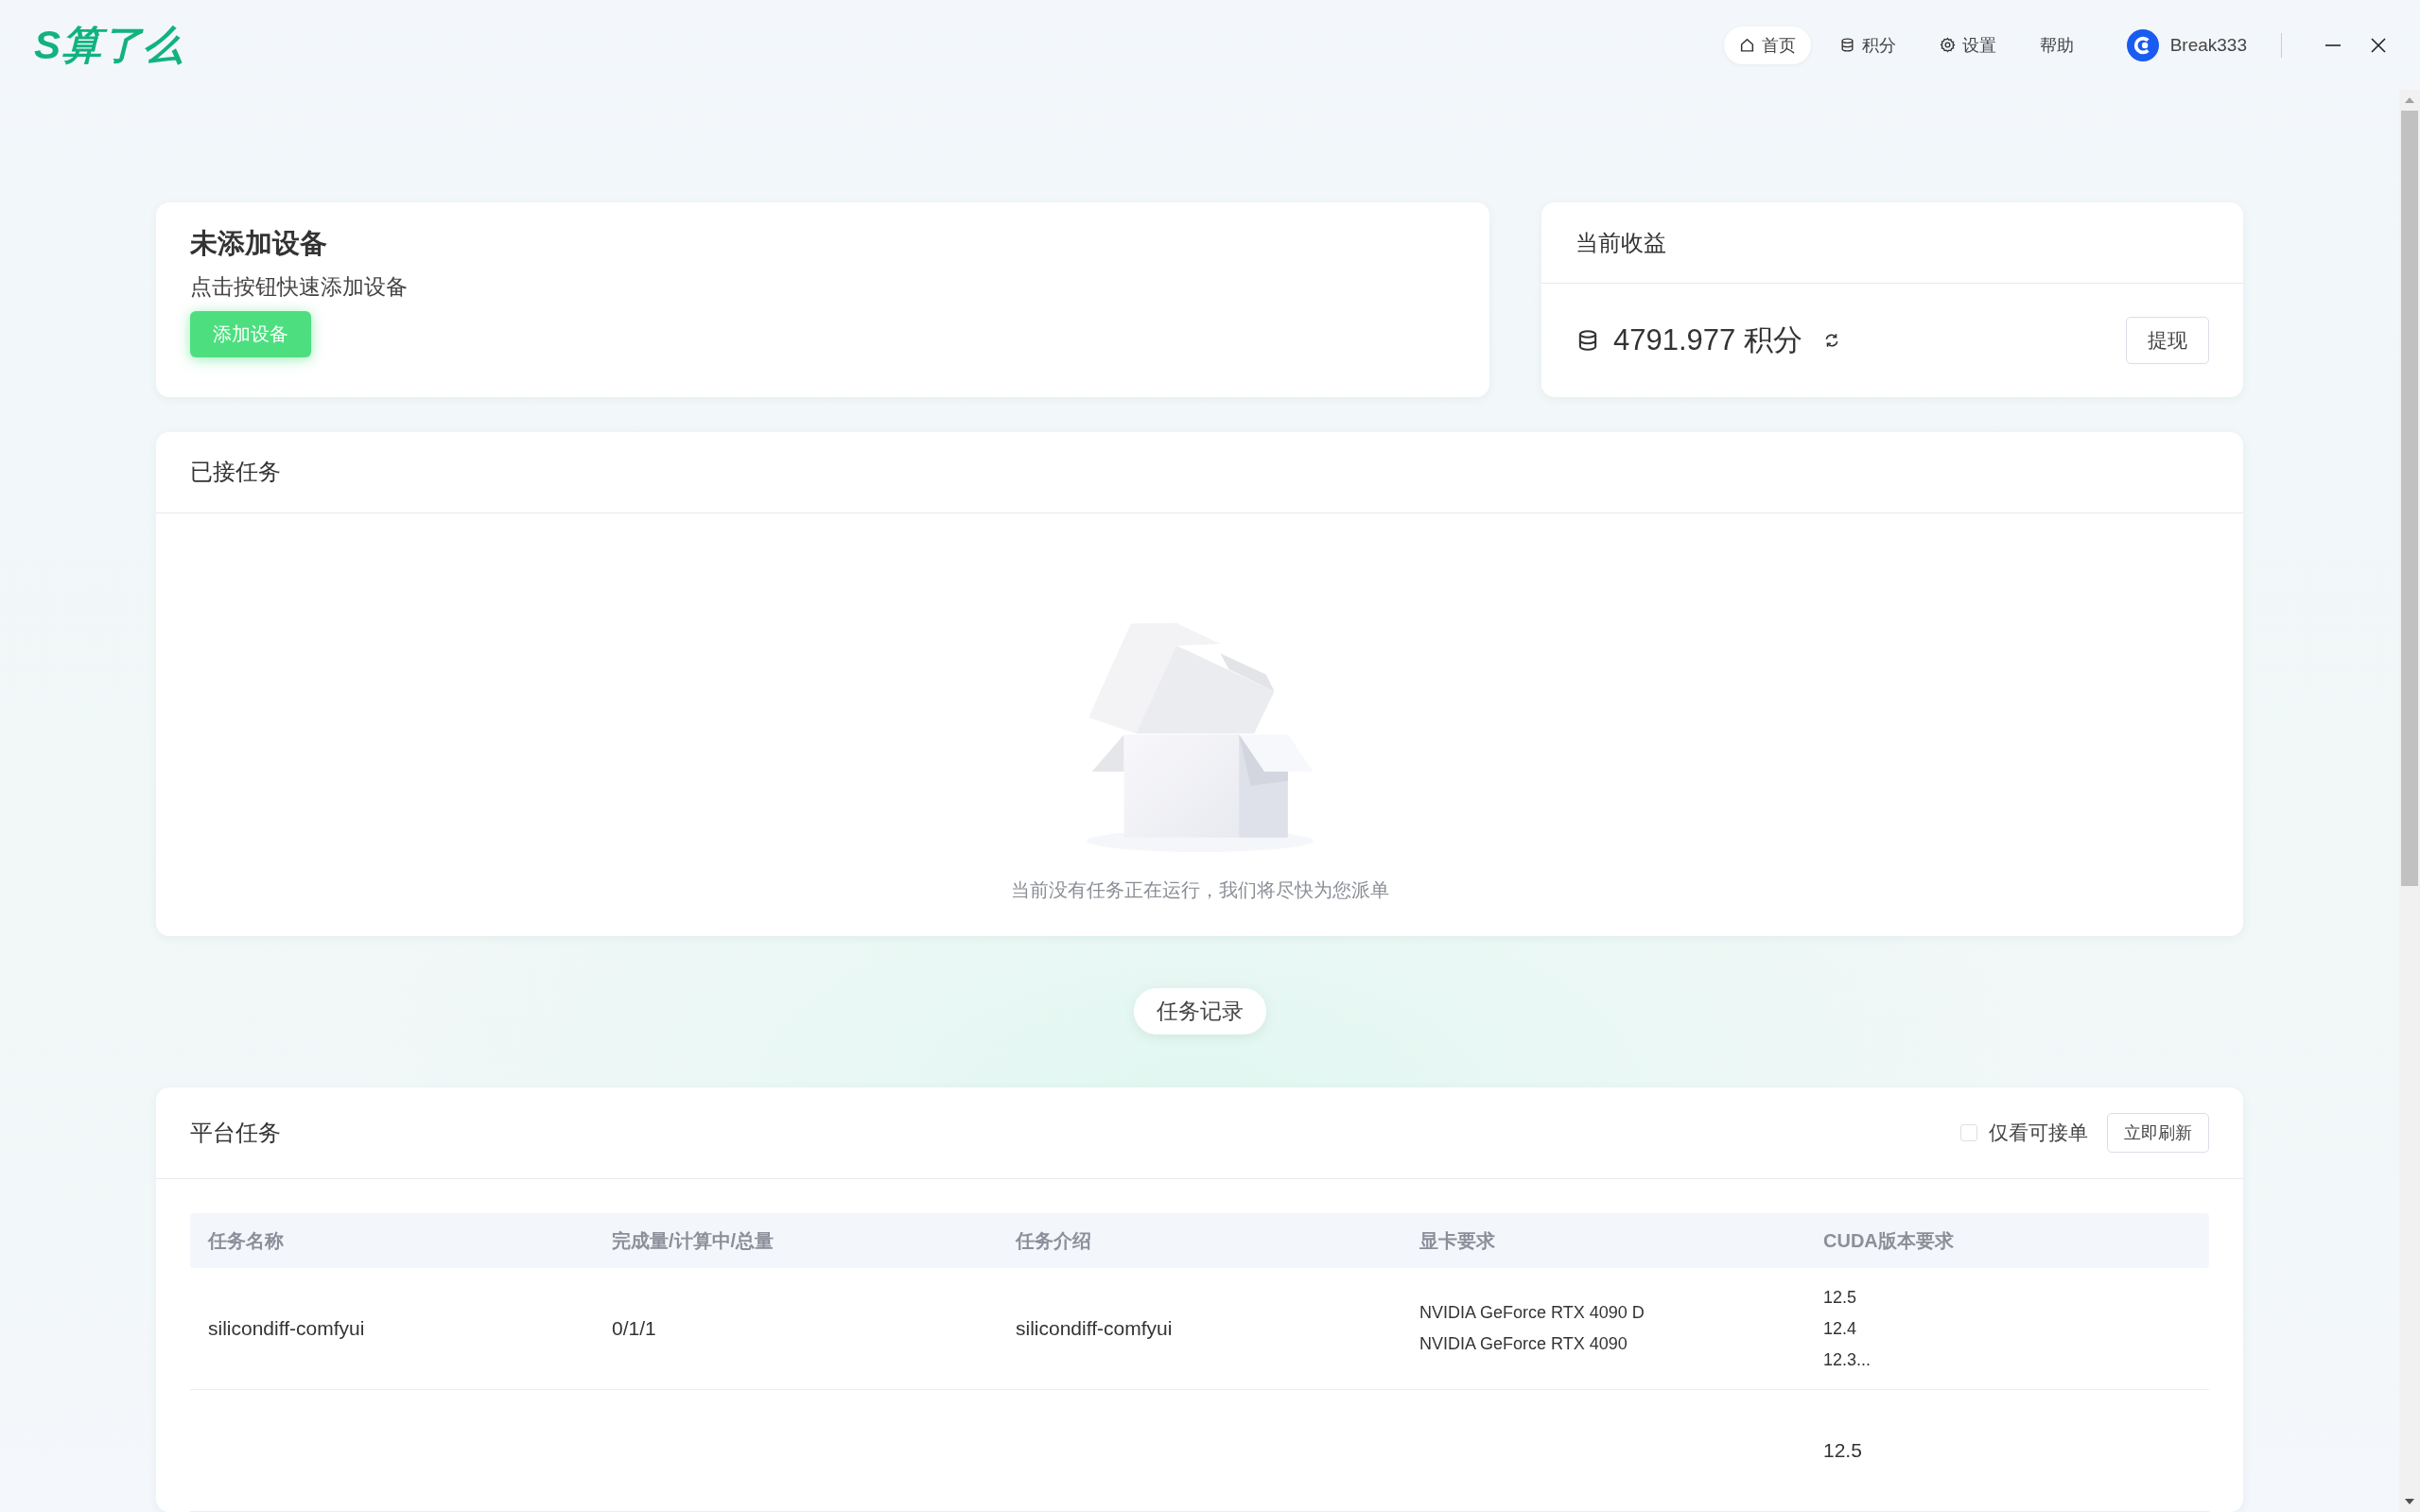 This screenshot has height=1512, width=2420. Describe the element at coordinates (2409, 801) in the screenshot. I see `scrollbar` at that location.